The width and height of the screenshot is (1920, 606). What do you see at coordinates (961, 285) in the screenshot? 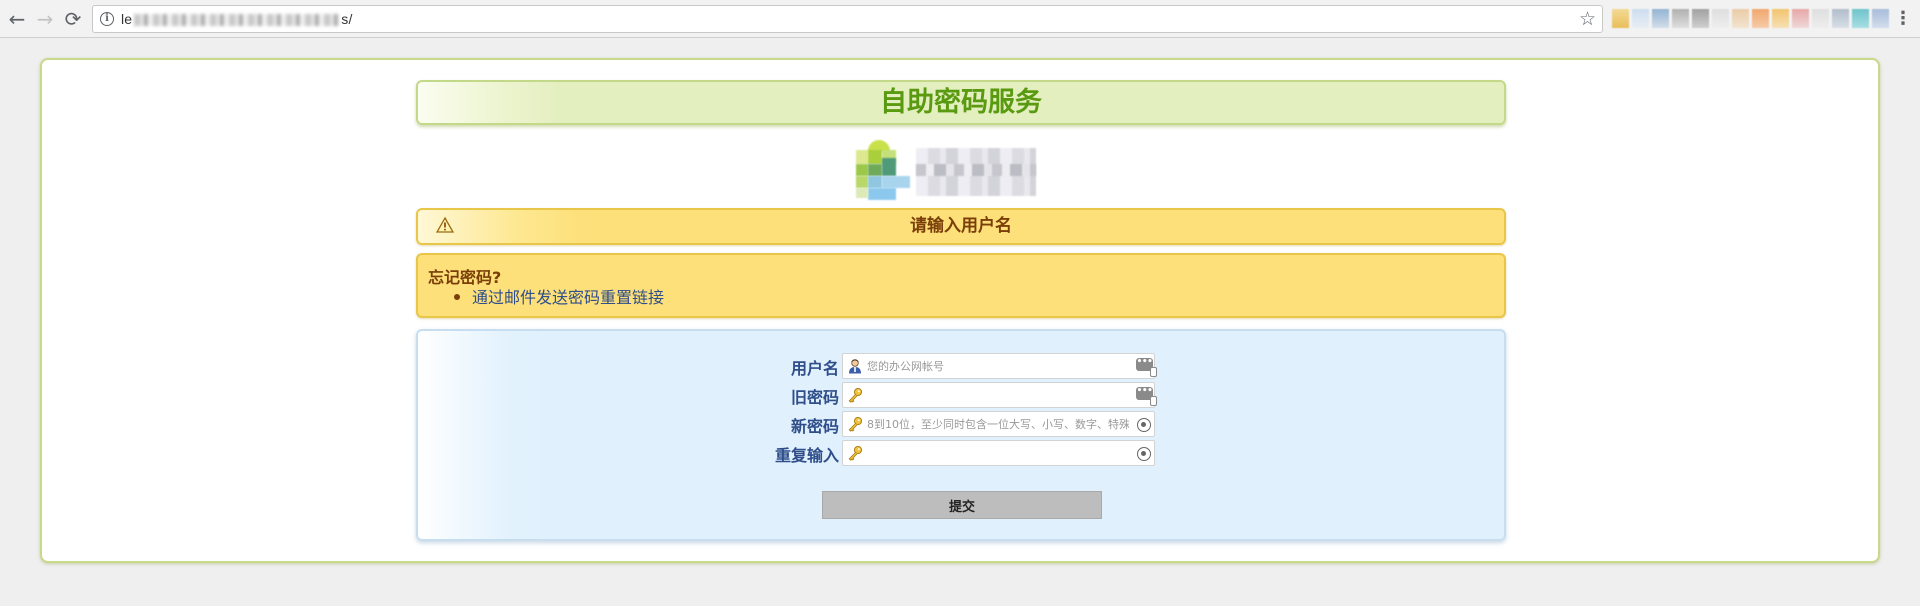
I see `forgot-password-box: 忘记密码? 通过邮件发送密码重置链接` at bounding box center [961, 285].